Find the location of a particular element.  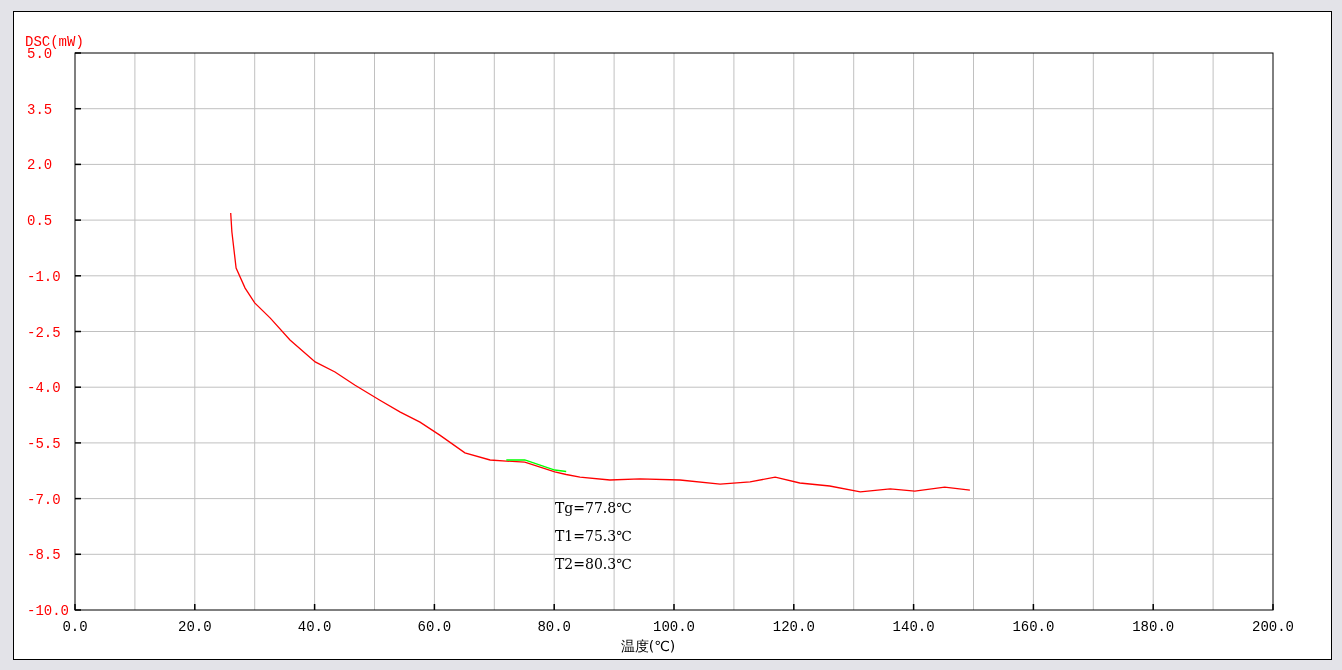

tick-label: -10.0 is located at coordinates (48, 611).